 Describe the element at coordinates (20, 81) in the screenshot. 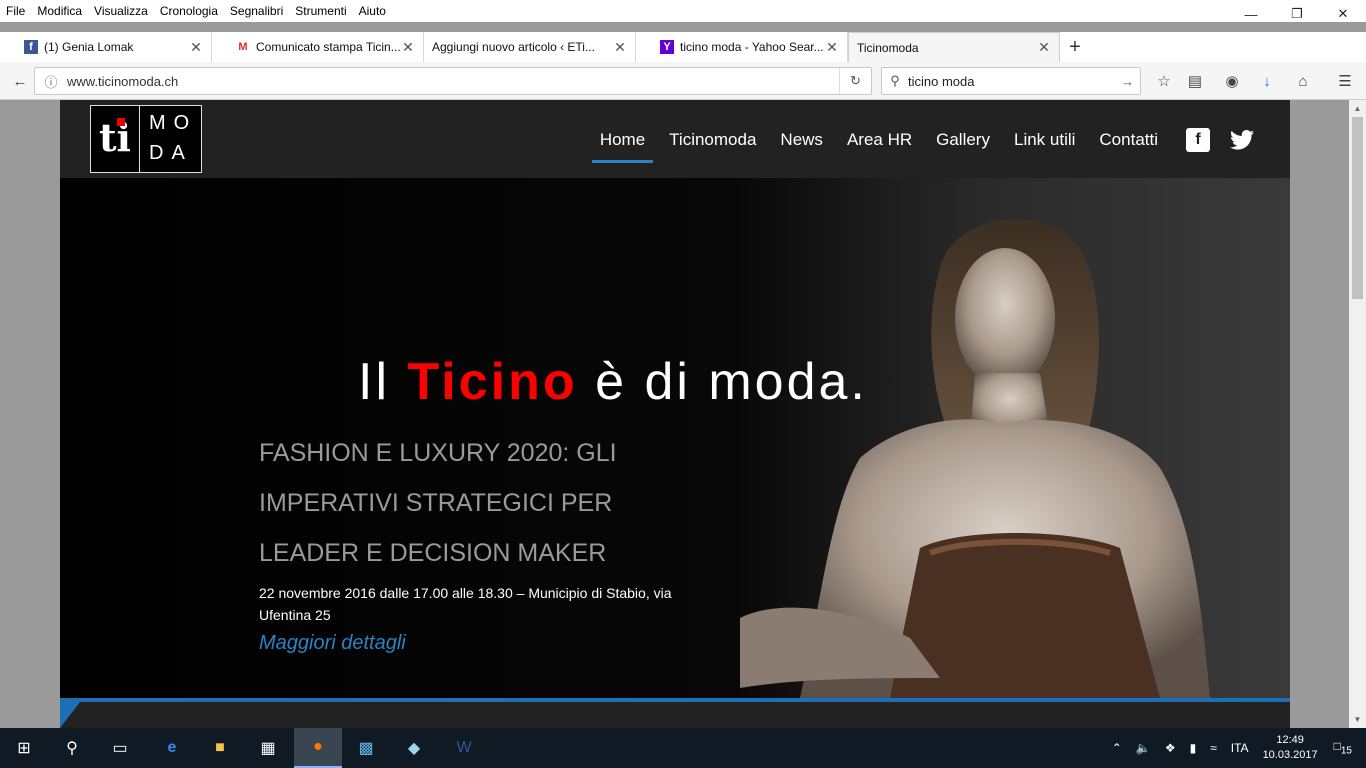

I see `back-button: ←` at that location.